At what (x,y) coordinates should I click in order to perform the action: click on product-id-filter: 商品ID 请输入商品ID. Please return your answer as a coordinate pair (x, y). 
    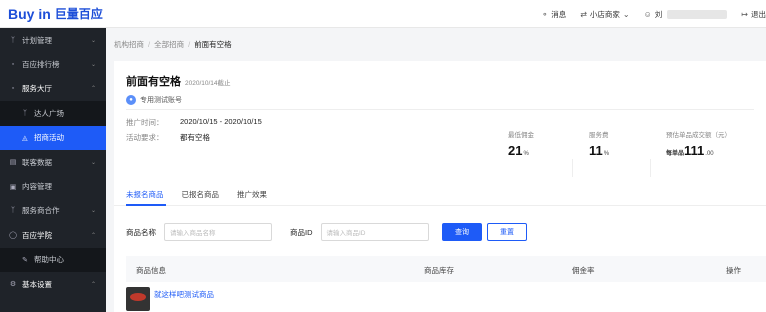
    Looking at the image, I should click on (359, 232).